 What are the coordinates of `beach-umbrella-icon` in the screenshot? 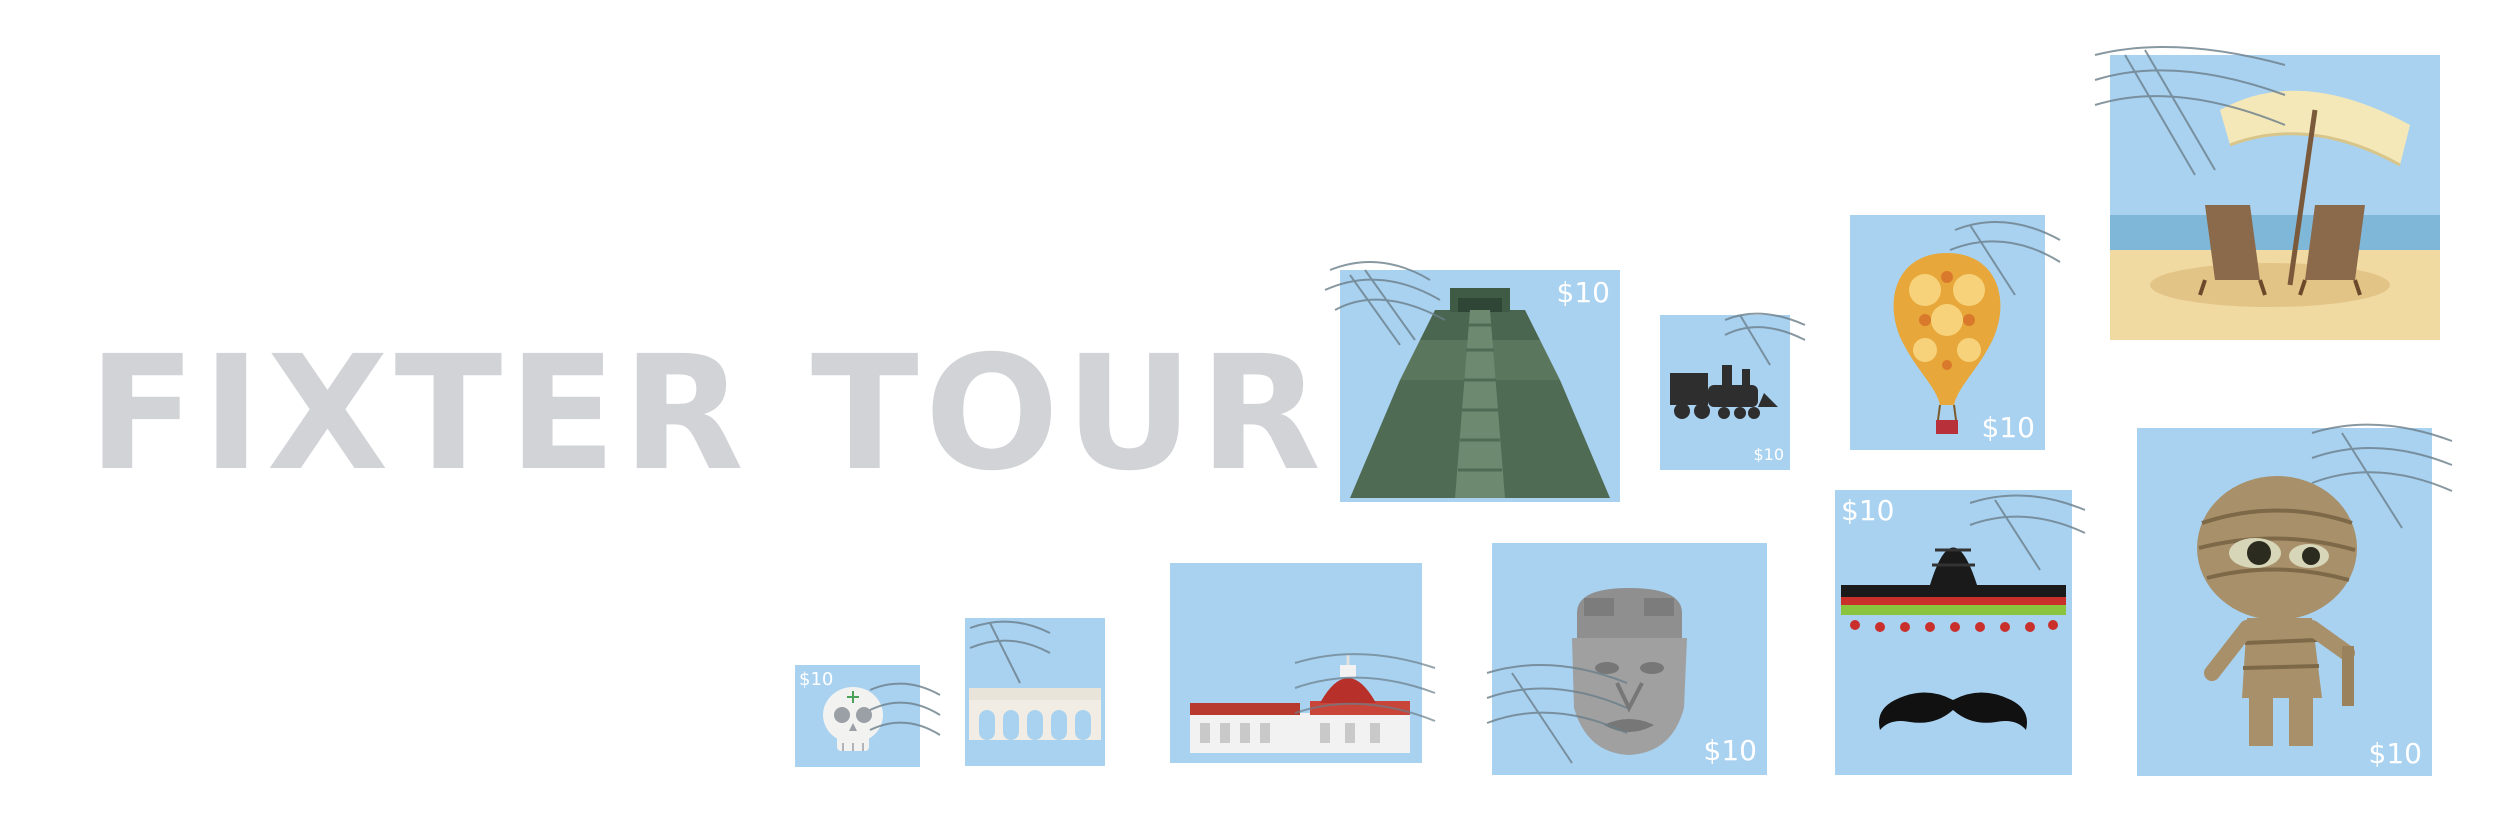 It's located at (2275, 215).